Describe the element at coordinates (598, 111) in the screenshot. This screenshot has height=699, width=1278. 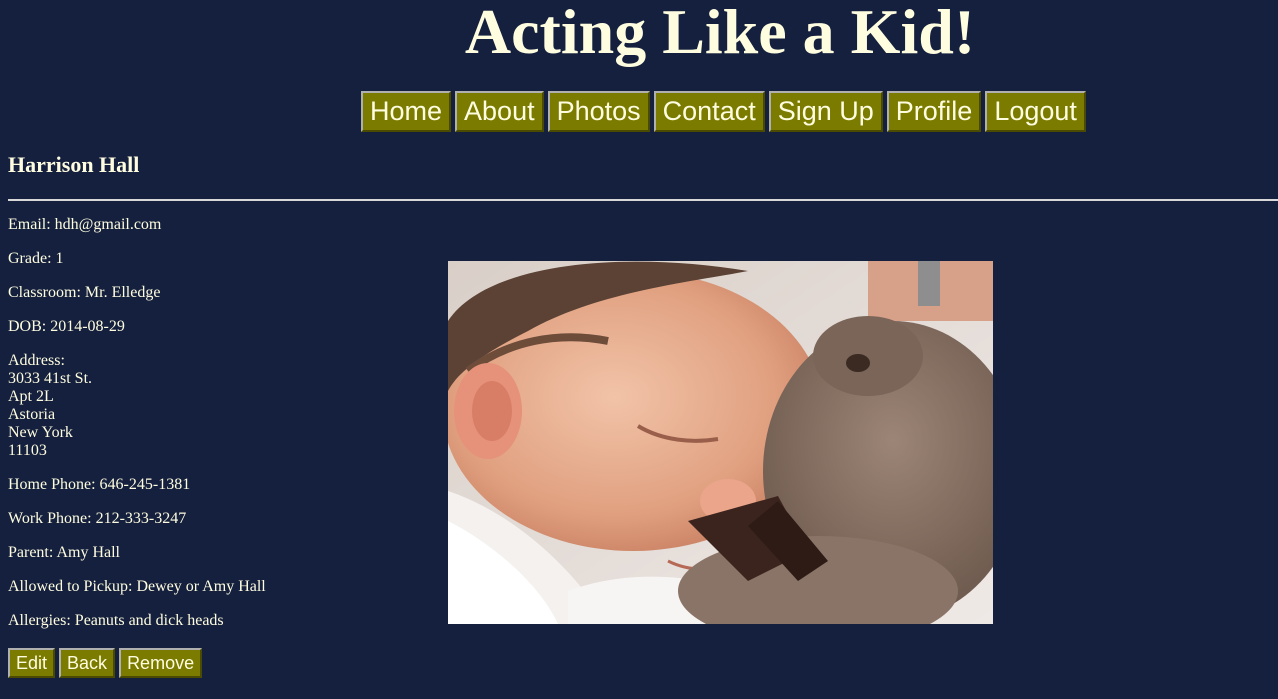
I see `nav-photos-button: Photos` at that location.